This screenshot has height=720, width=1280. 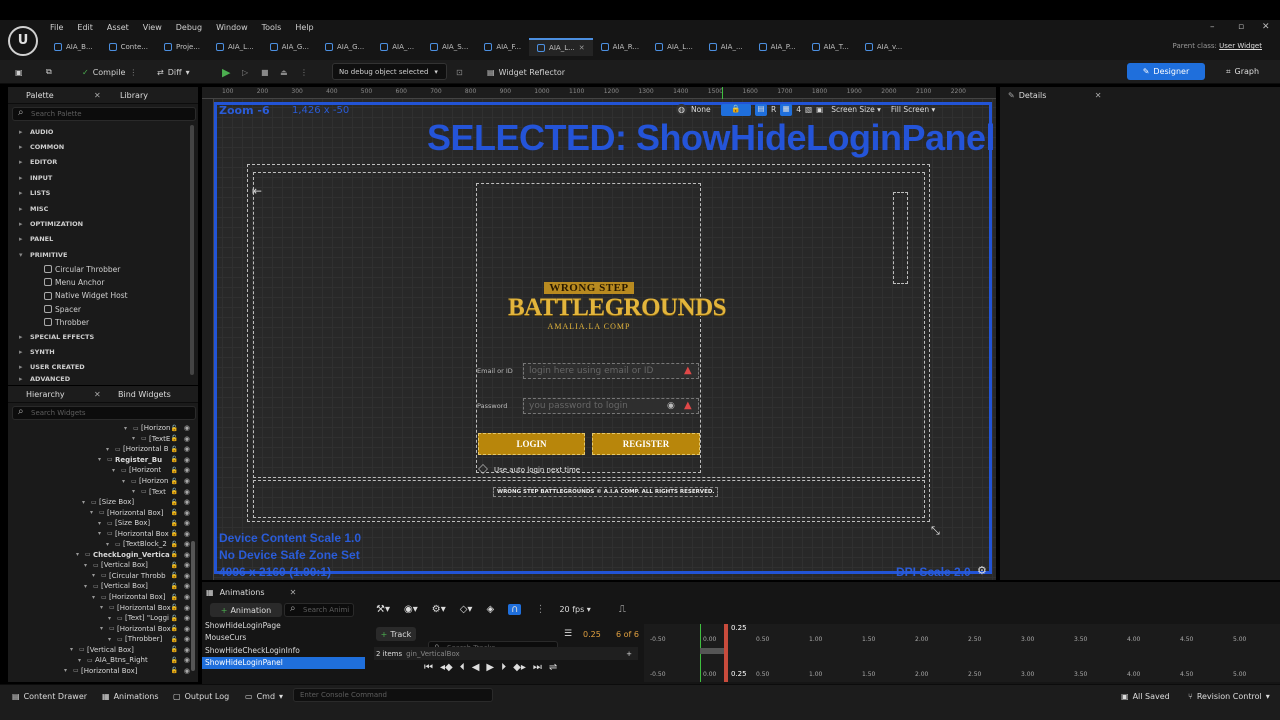 What do you see at coordinates (592, 634) in the screenshot?
I see `current-time: 0.25` at bounding box center [592, 634].